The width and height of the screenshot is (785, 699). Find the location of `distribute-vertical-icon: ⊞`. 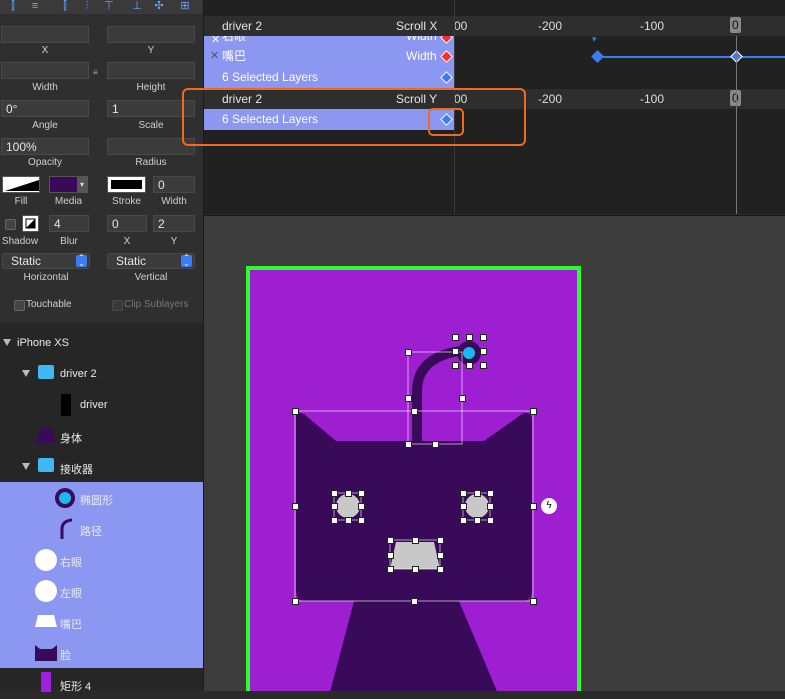

distribute-vertical-icon: ⊞ is located at coordinates (185, 6).